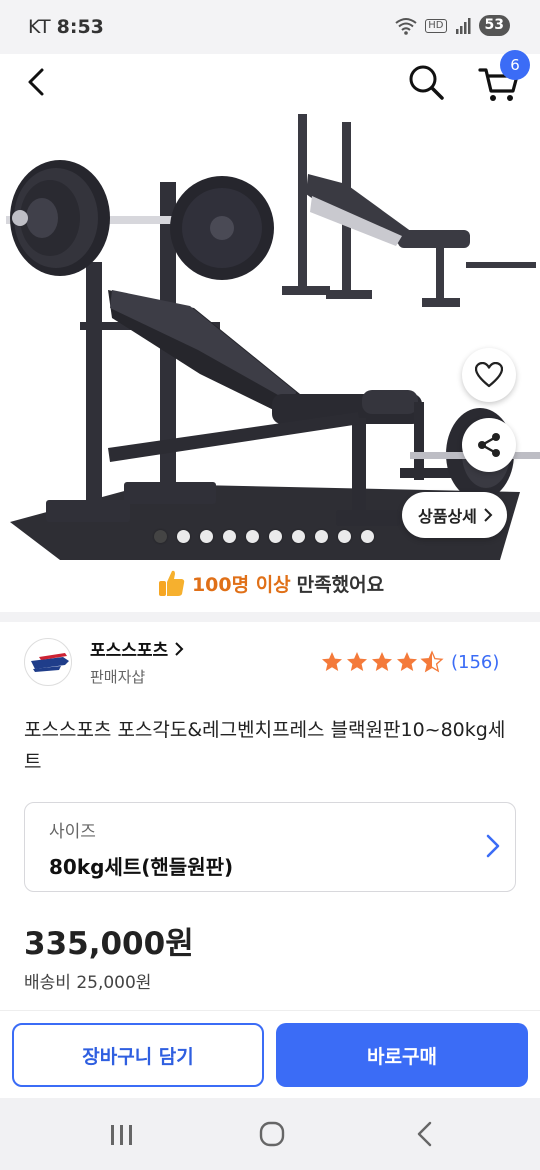 This screenshot has width=540, height=1170. What do you see at coordinates (270, 617) in the screenshot?
I see `section-divider` at bounding box center [270, 617].